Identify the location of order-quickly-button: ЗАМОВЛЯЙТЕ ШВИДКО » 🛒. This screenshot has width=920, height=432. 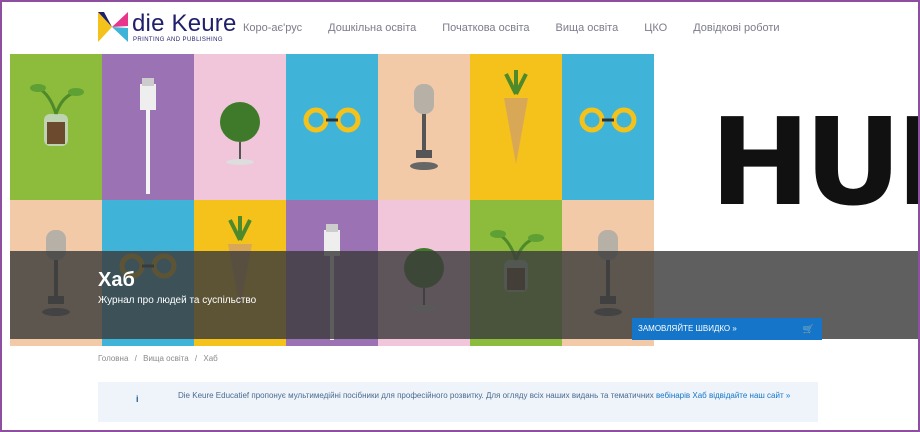
(727, 329).